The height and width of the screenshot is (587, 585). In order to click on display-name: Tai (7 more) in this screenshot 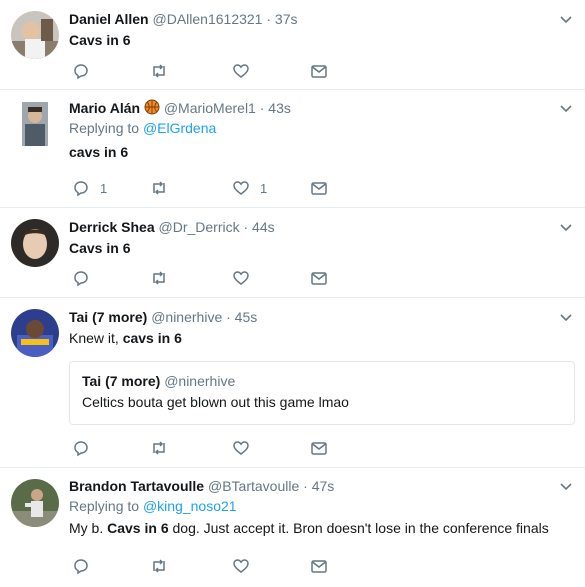, I will do `click(108, 317)`.